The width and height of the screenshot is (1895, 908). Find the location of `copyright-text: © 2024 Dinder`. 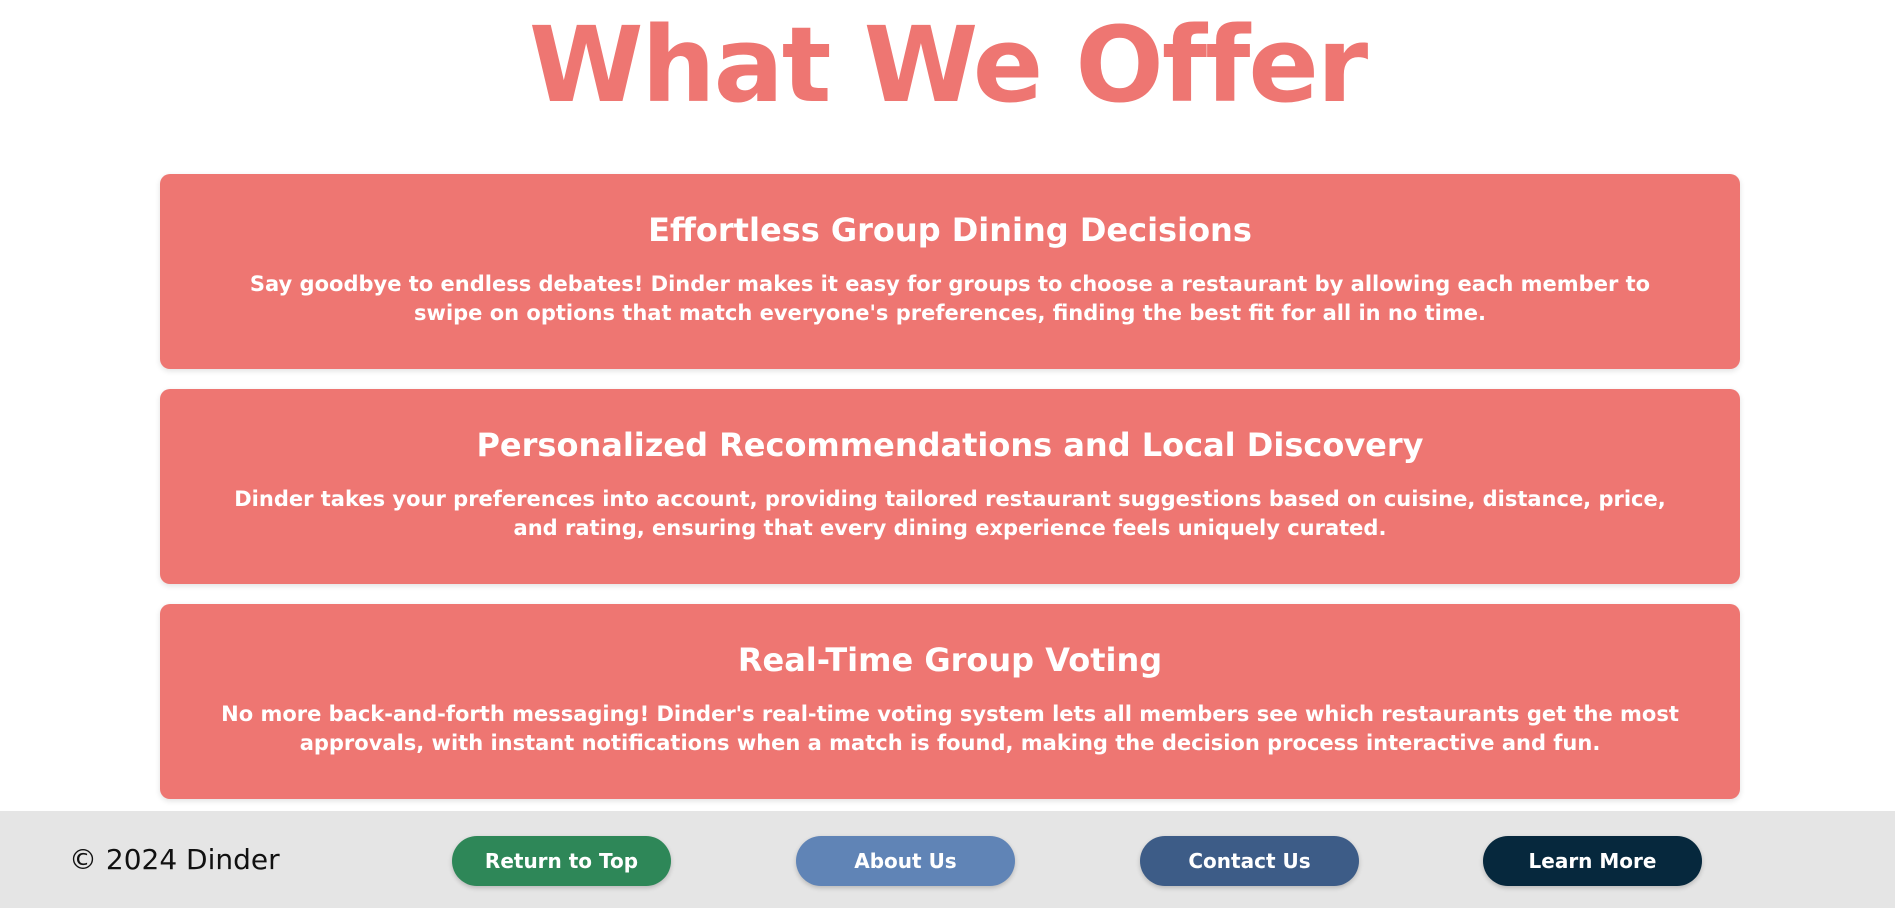

copyright-text: © 2024 Dinder is located at coordinates (174, 859).